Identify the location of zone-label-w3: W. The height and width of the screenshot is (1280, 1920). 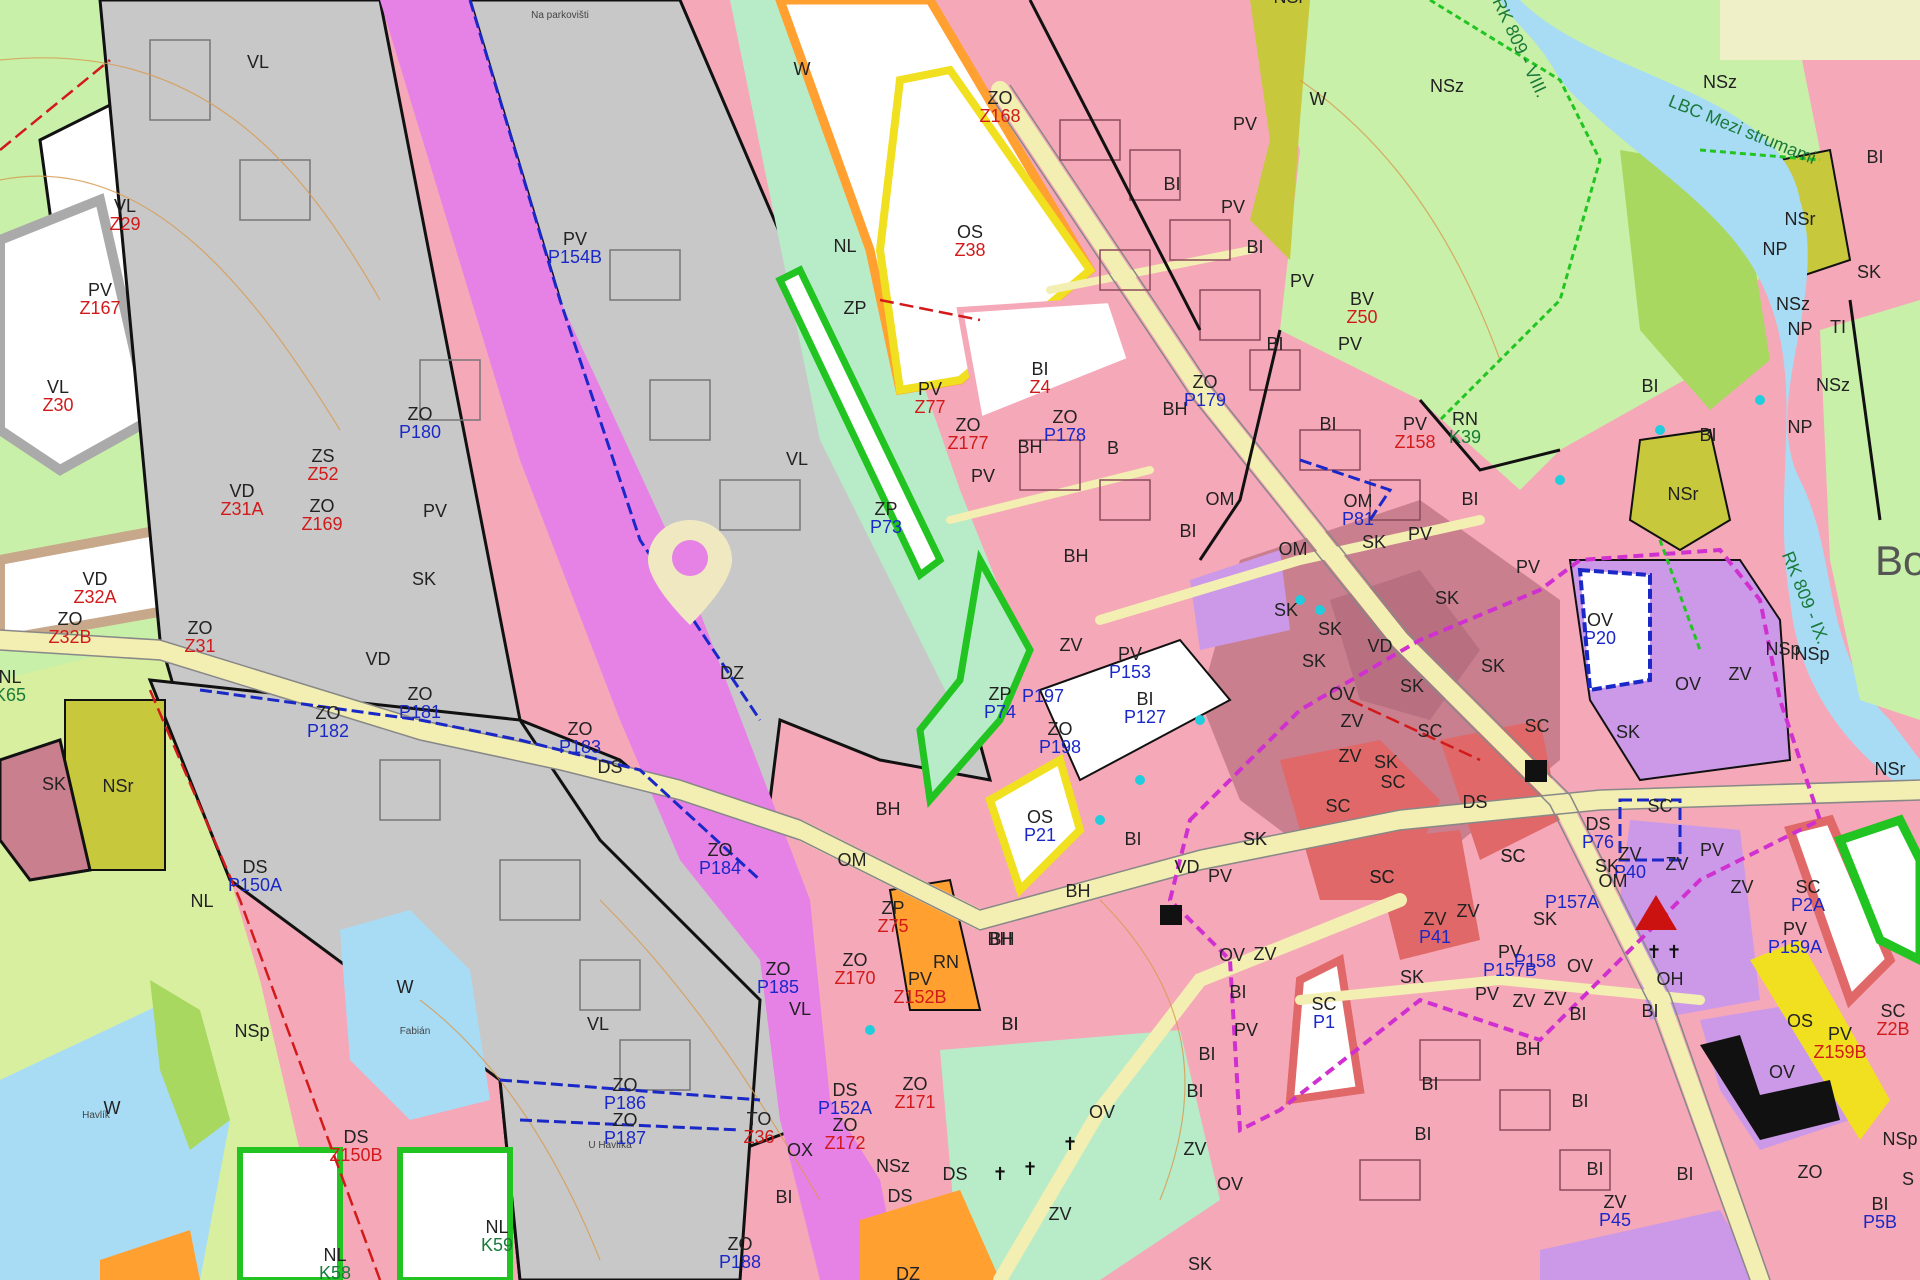
(802, 69).